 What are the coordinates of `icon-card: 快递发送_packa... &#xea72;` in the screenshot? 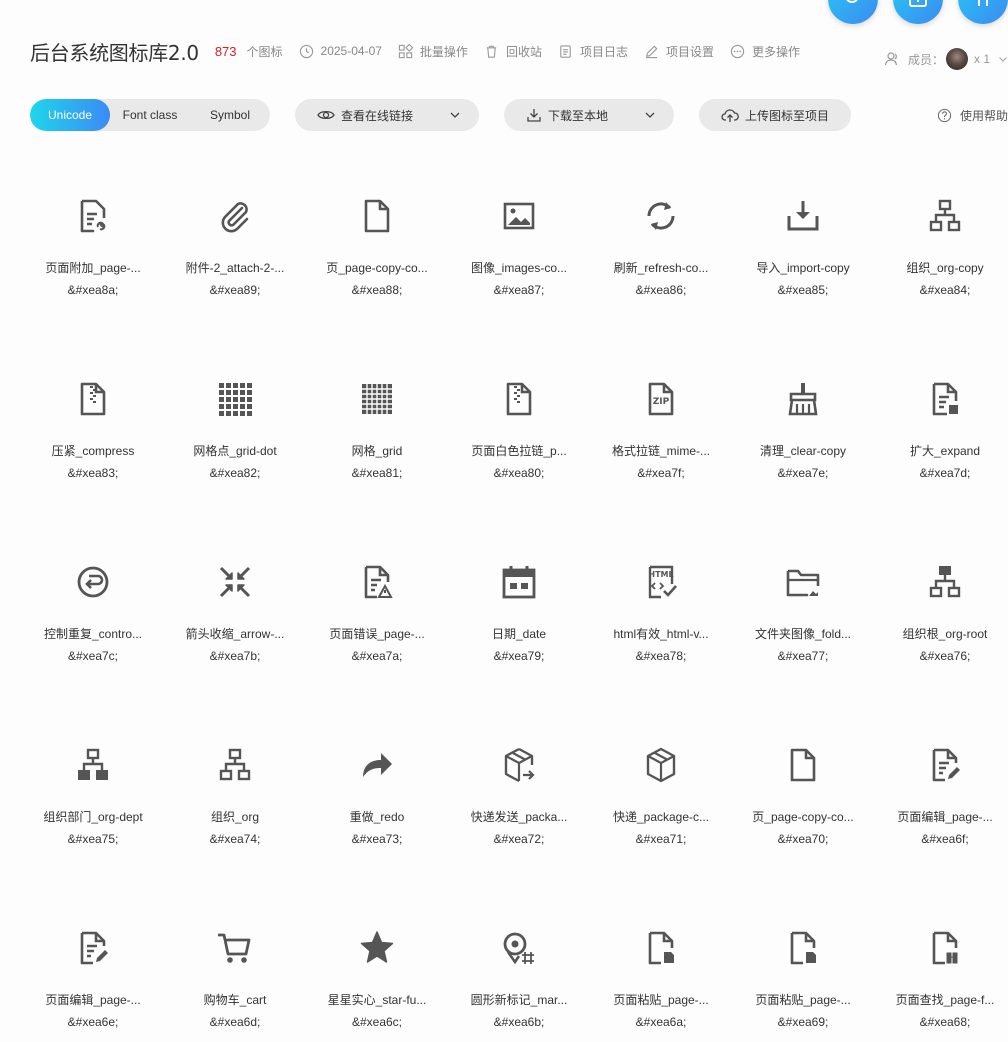 It's located at (519, 799).